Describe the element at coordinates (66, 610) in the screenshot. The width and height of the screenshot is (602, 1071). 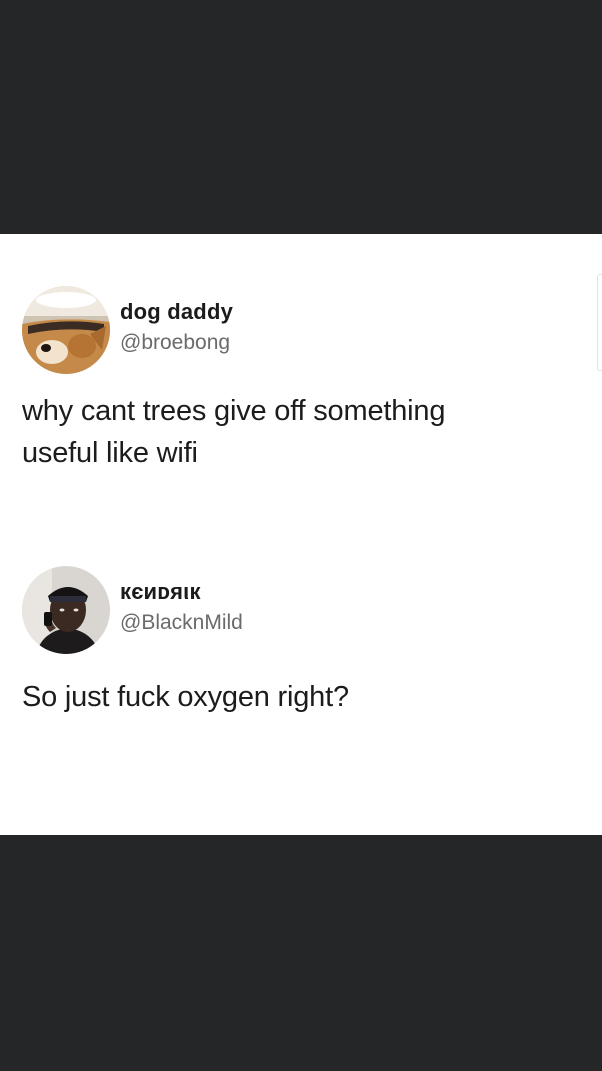
I see `person-avatar-icon` at that location.